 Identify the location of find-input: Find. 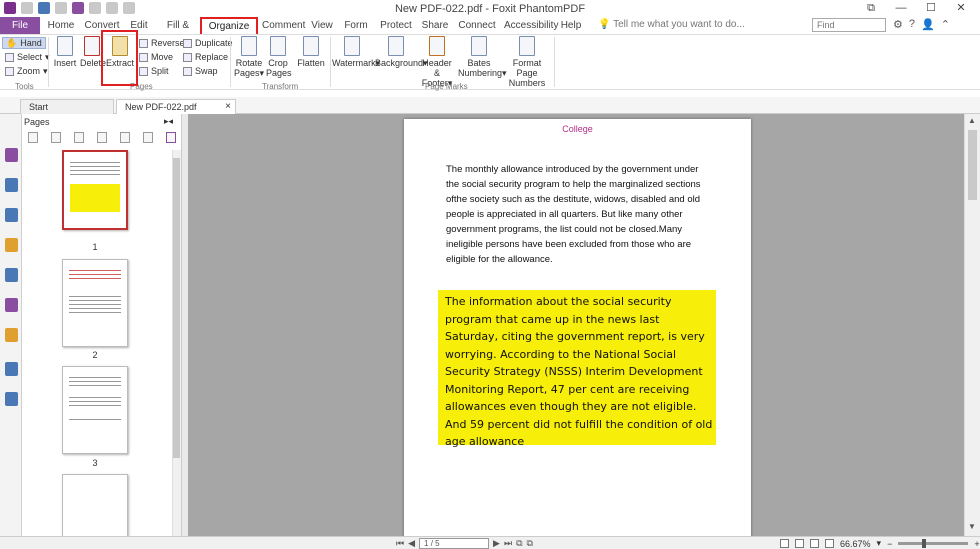
(849, 25).